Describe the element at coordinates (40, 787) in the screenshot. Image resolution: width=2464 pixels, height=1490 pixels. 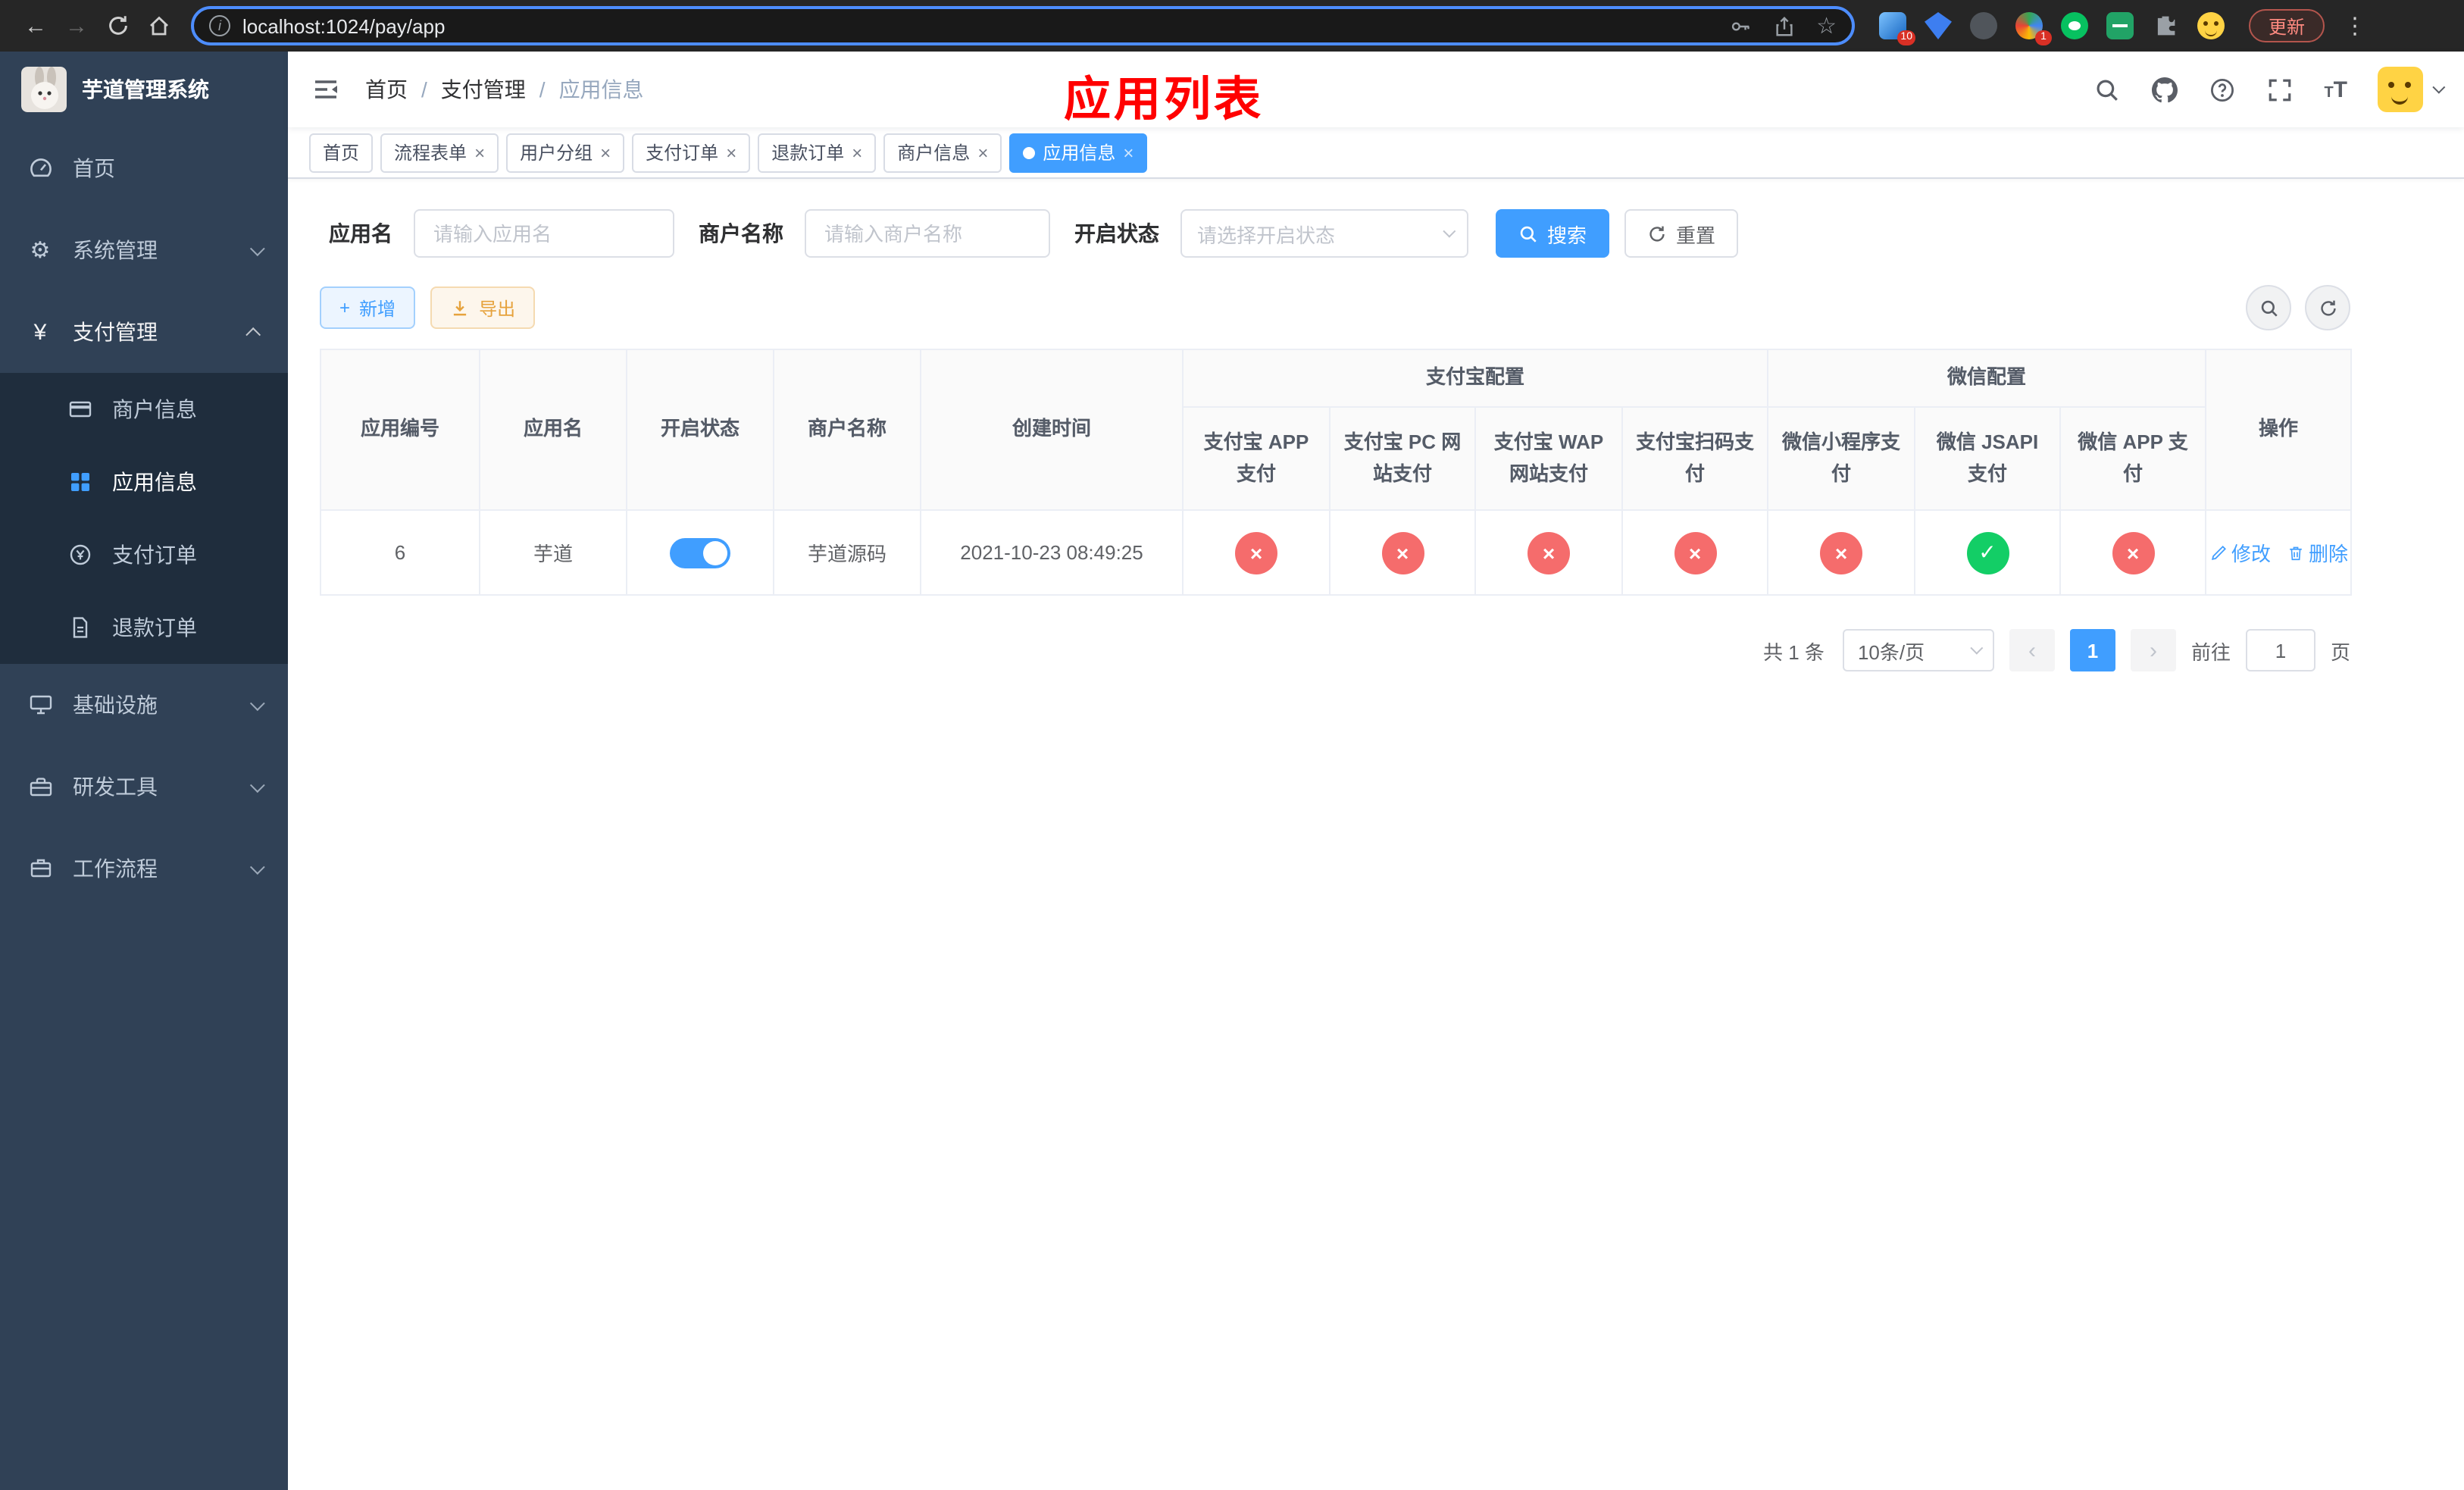
I see `toolbox-icon` at that location.